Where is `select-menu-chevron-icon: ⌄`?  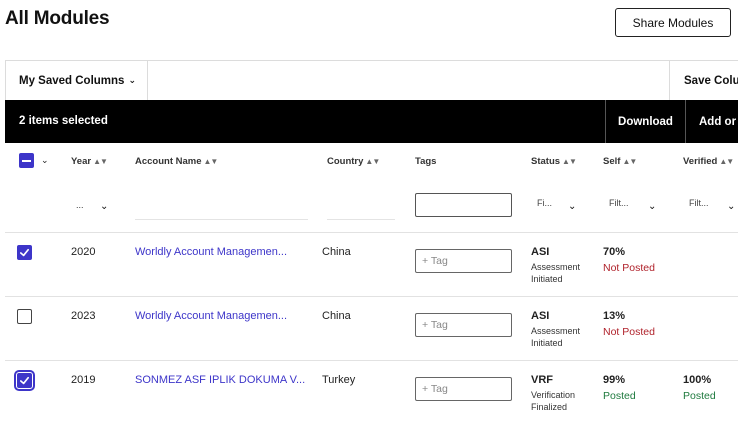 select-menu-chevron-icon: ⌄ is located at coordinates (45, 160).